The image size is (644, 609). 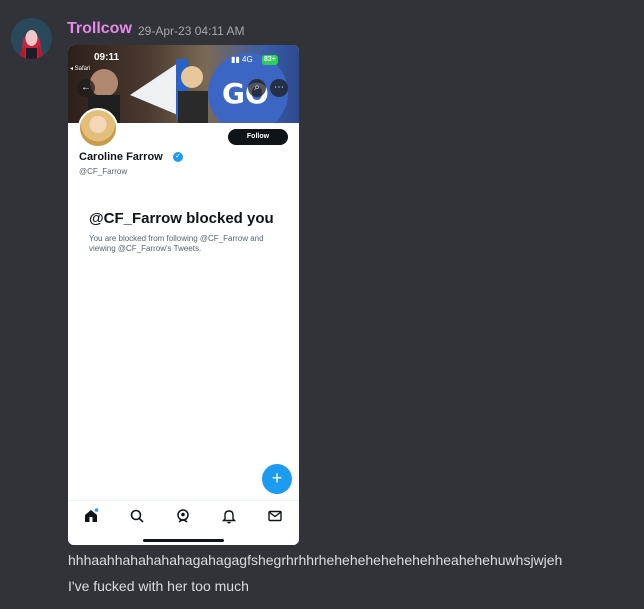 What do you see at coordinates (270, 60) in the screenshot?
I see `battery-indicator: 83+` at bounding box center [270, 60].